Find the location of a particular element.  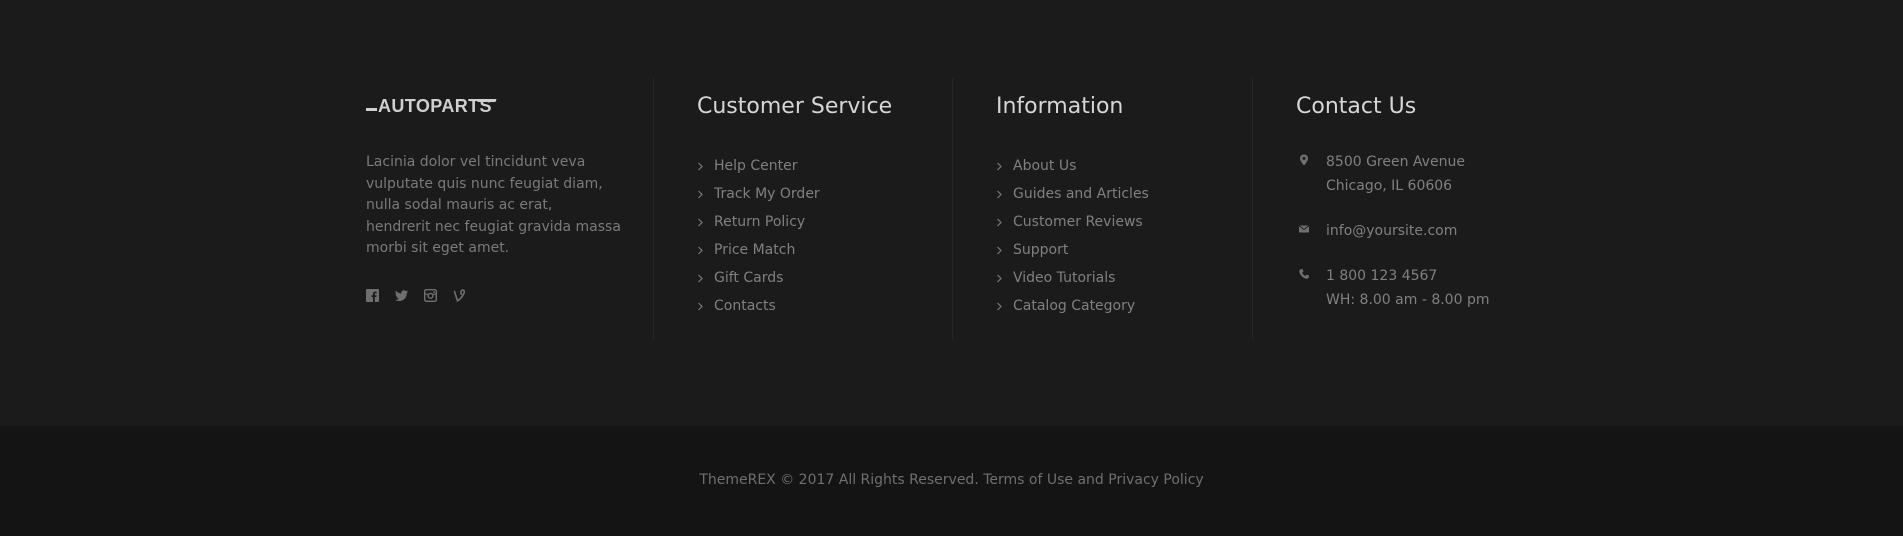

link-price-match: Price Match is located at coordinates (794, 250).